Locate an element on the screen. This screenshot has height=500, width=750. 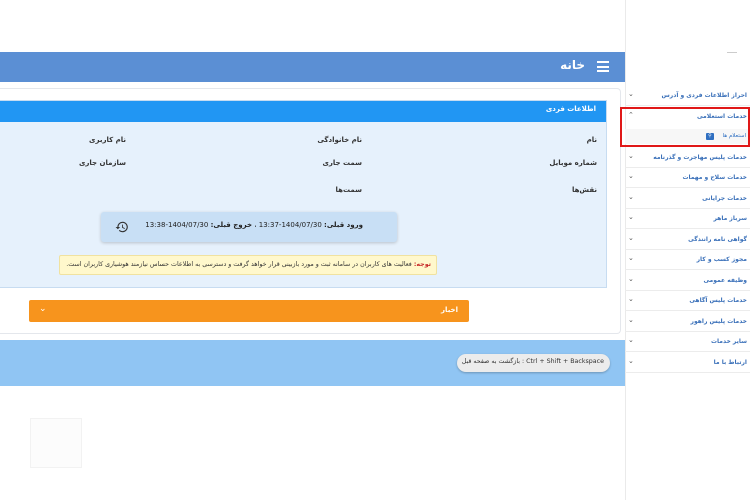
sidebar-item-label: خدمات پلیس آگاهی is located at coordinates (718, 300).